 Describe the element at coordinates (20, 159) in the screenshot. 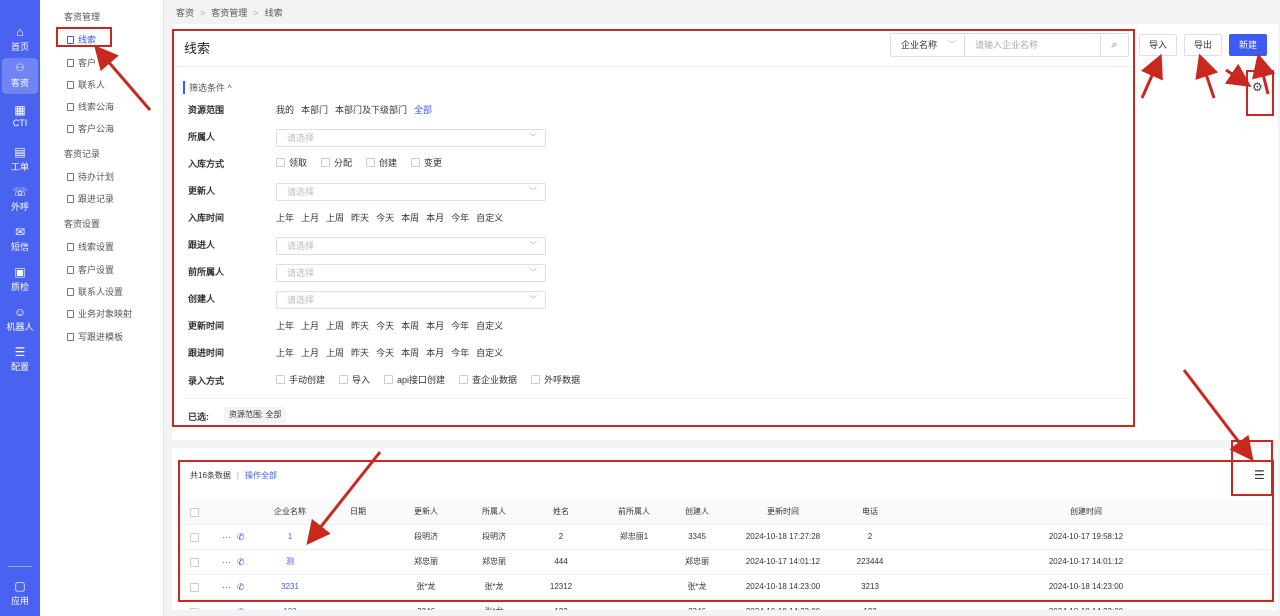

I see `nav-tickets: ▤ 工单` at that location.